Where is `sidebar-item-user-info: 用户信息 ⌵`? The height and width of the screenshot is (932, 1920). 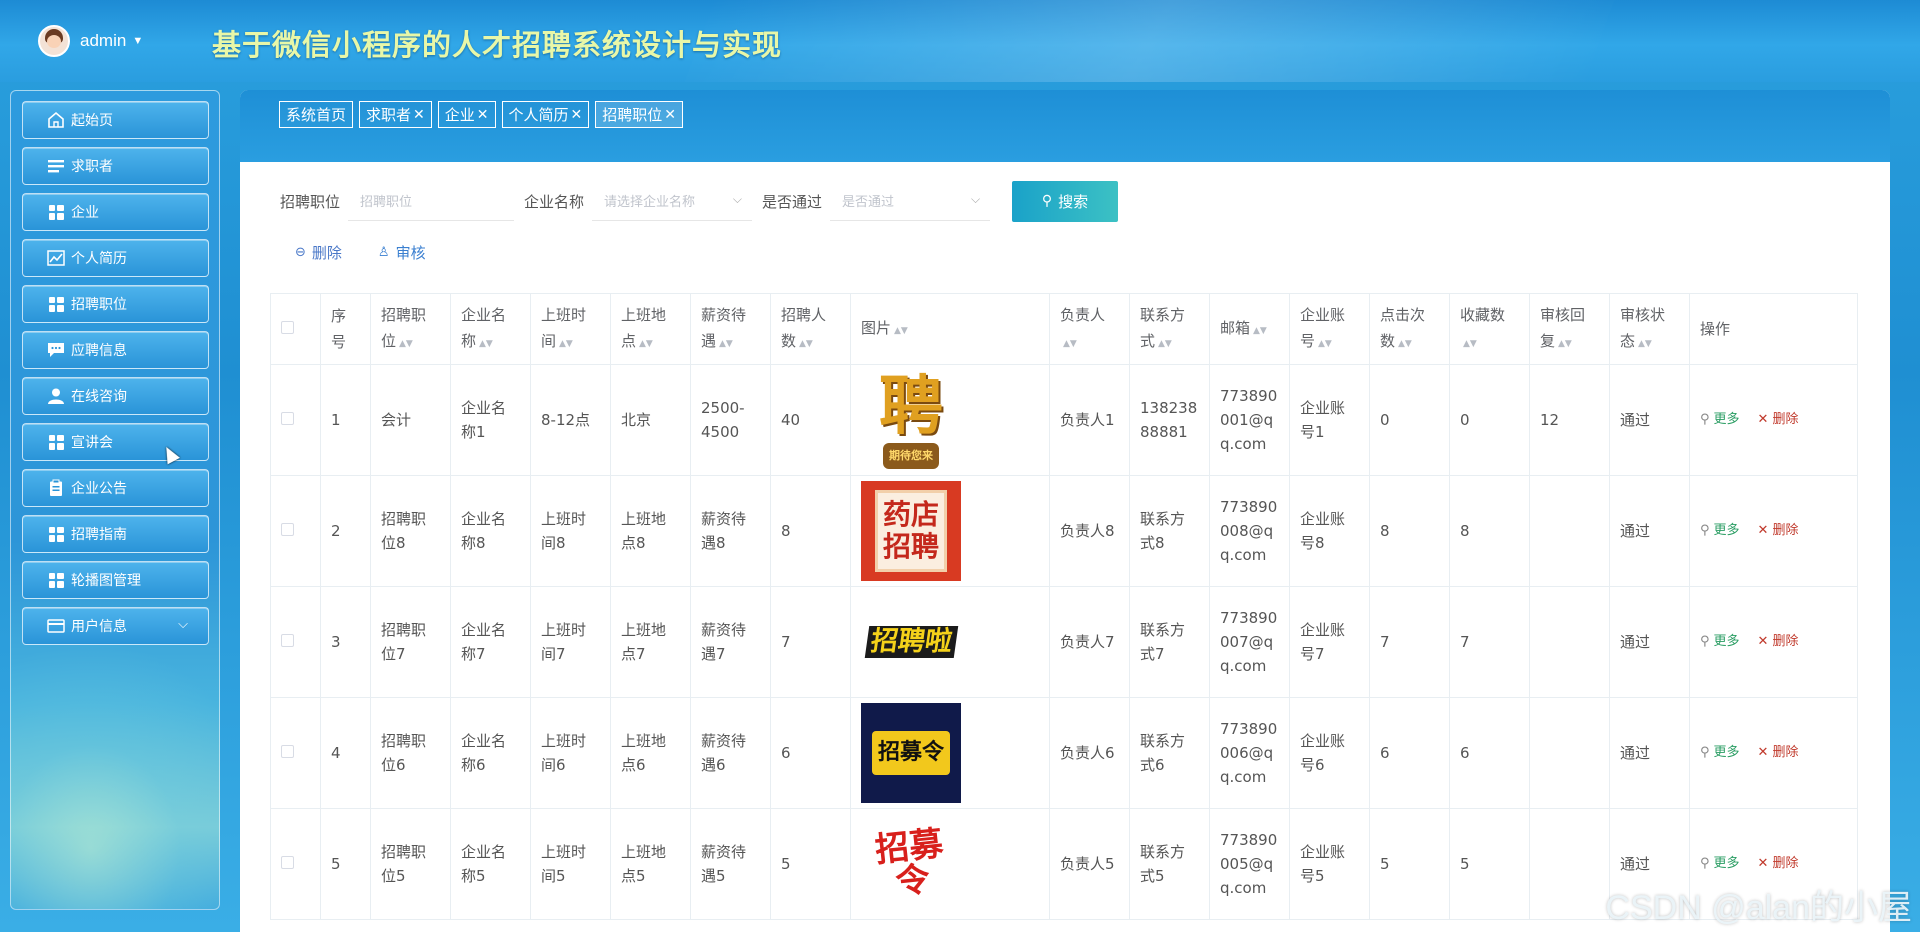 sidebar-item-user-info: 用户信息 ⌵ is located at coordinates (115, 626).